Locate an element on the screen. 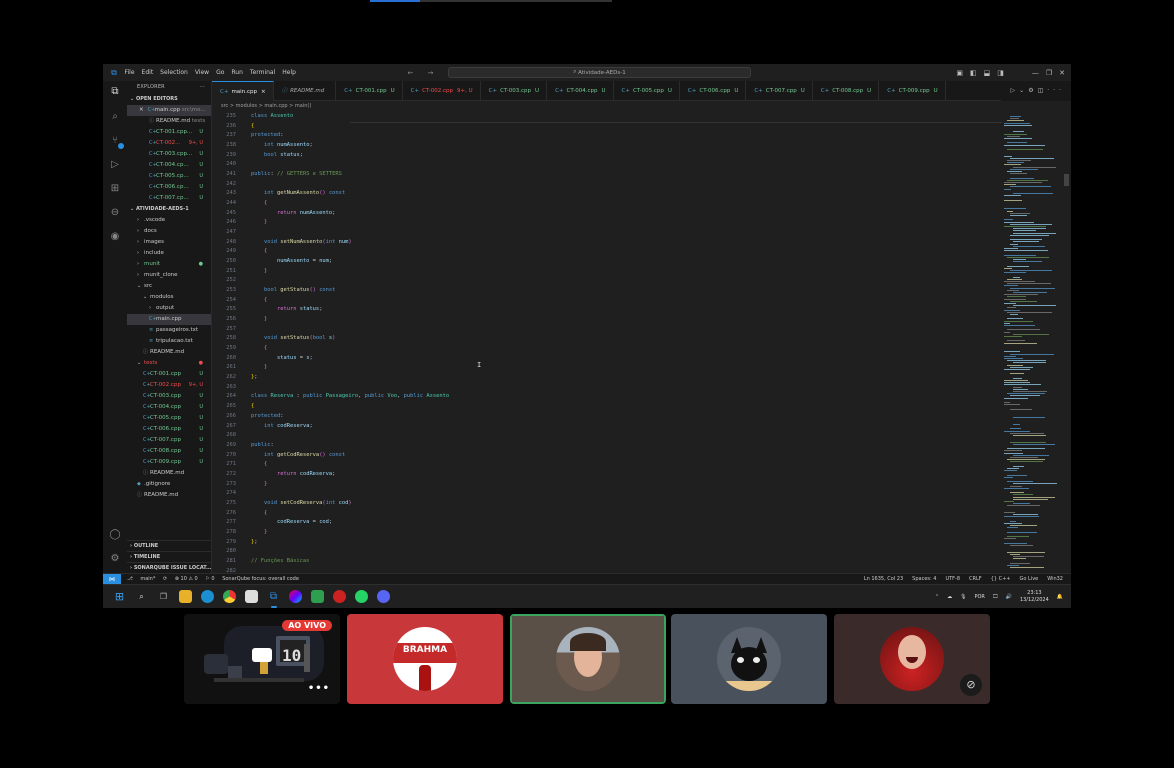  more-options-icon: ••• is located at coordinates (319, 688).